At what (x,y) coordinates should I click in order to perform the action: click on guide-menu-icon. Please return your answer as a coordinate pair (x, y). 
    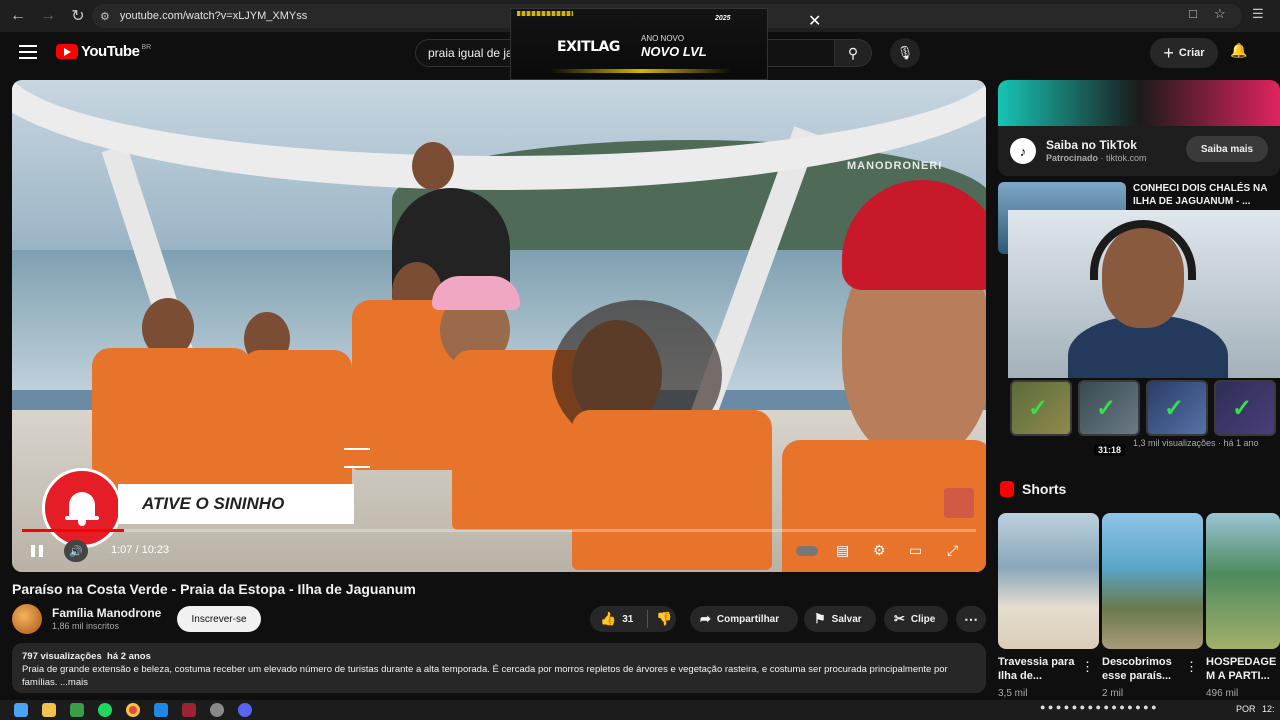
    Looking at the image, I should click on (28, 52).